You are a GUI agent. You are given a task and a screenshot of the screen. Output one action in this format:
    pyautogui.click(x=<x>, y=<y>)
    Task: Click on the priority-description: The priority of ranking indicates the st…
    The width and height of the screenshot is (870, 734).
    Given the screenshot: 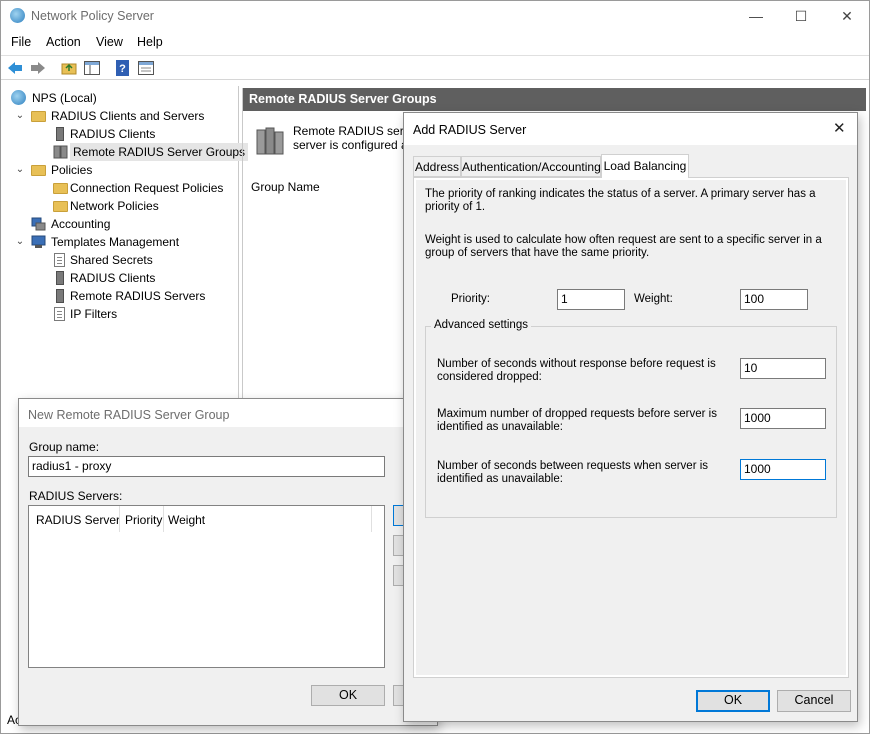 What is the action you would take?
    pyautogui.click(x=620, y=200)
    